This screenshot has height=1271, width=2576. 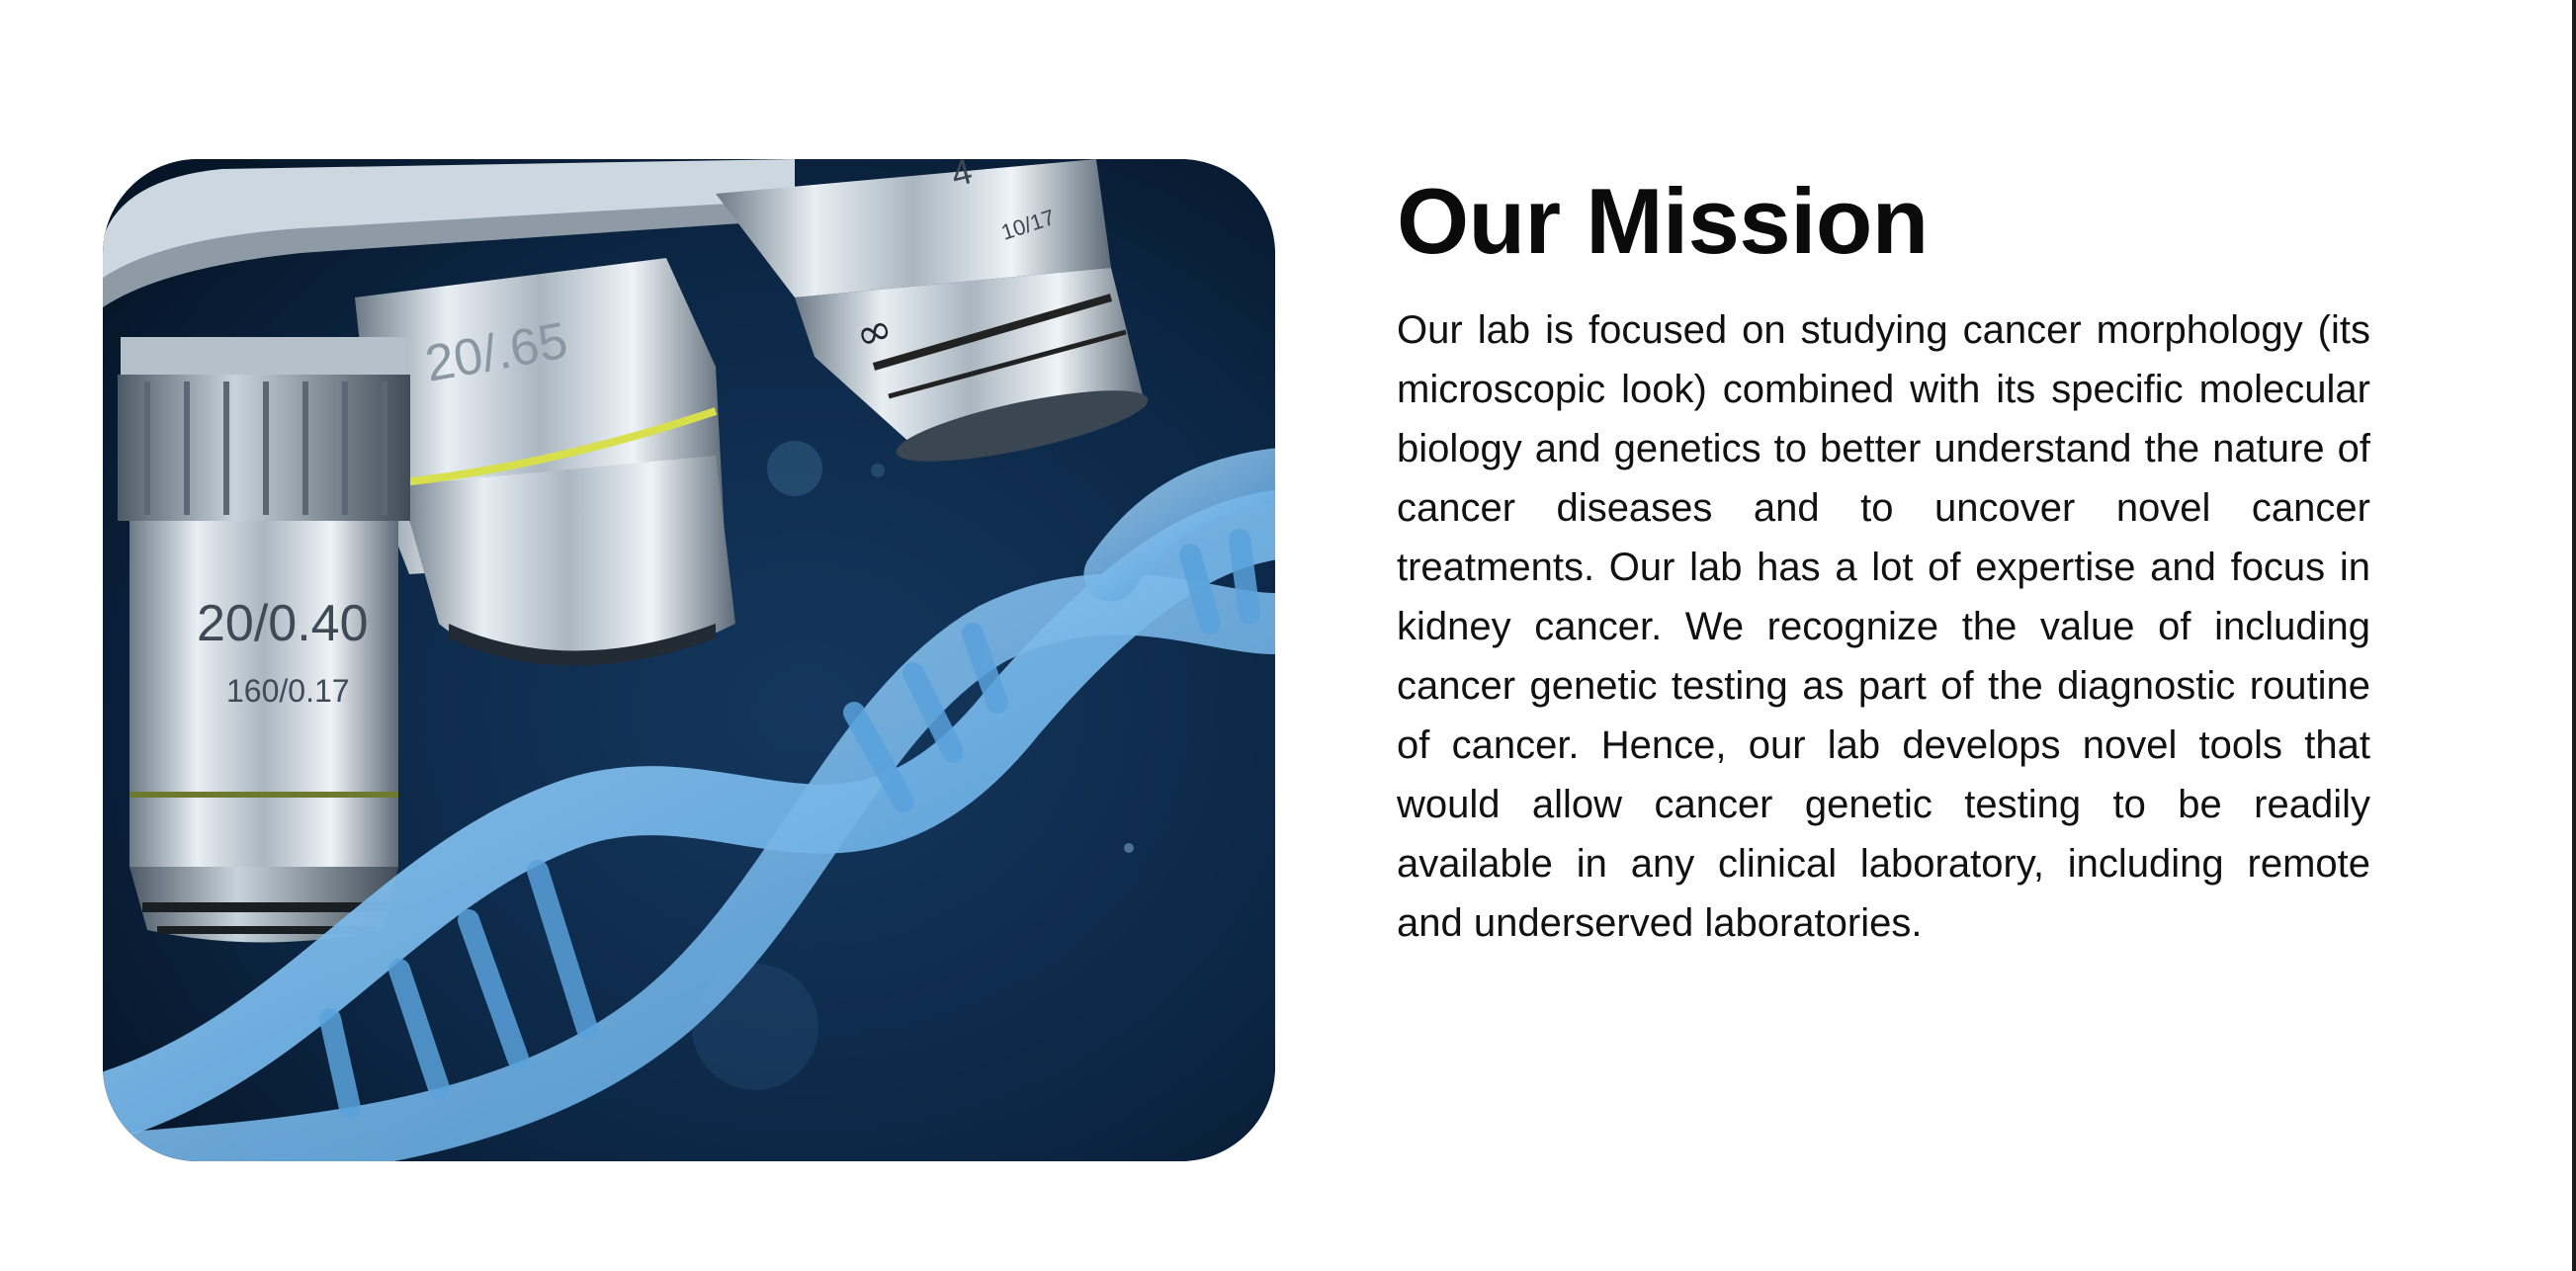 I want to click on objective-main-sub: 160/0.17, so click(x=288, y=691).